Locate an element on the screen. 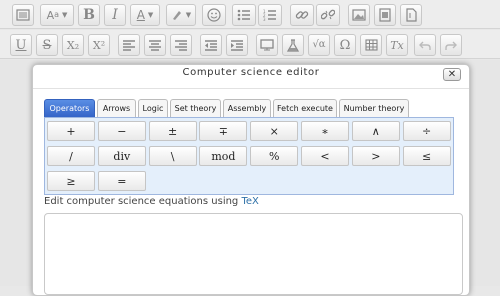 This screenshot has height=296, width=500. key-mod: mod is located at coordinates (223, 156).